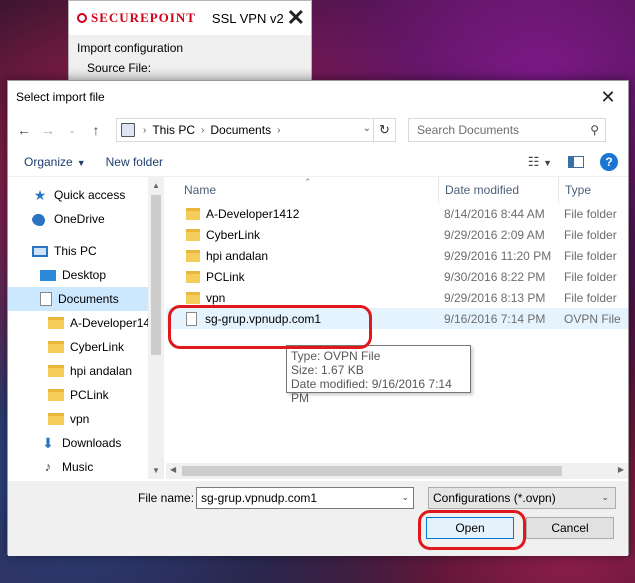 The height and width of the screenshot is (583, 635). Describe the element at coordinates (48, 130) in the screenshot. I see `forward-button: →` at that location.